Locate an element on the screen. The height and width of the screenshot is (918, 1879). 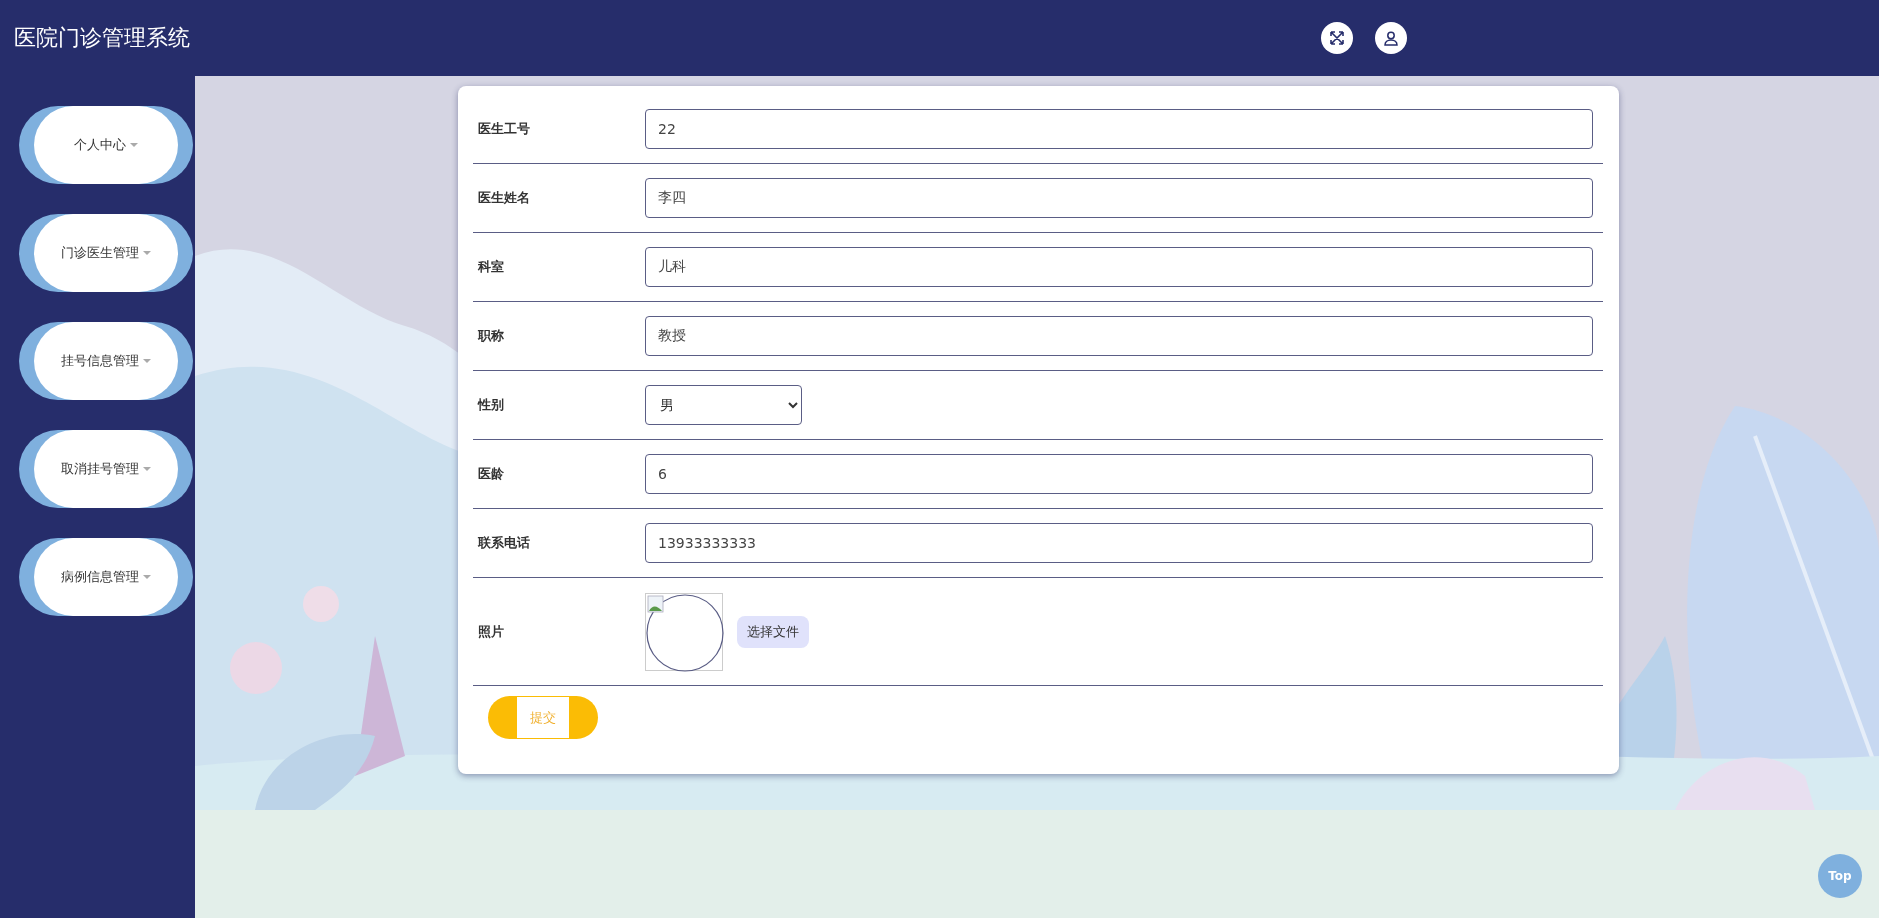
input-field: 儿科 is located at coordinates (1119, 267).